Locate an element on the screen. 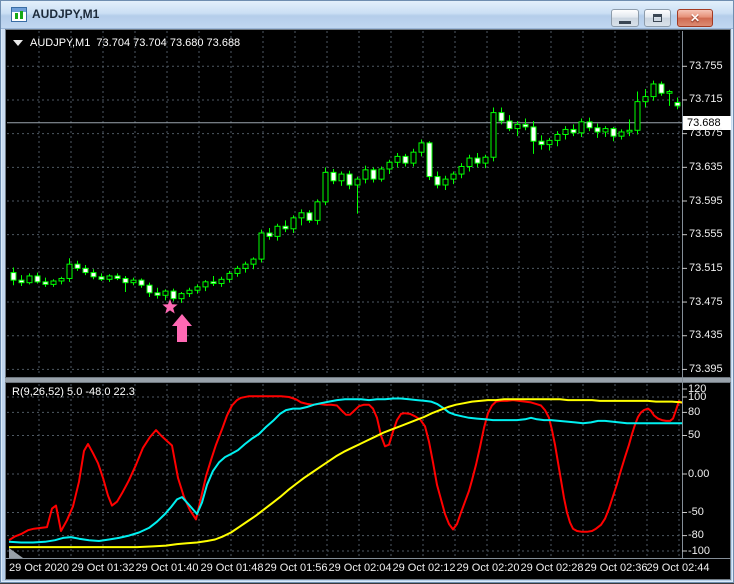 Image resolution: width=734 pixels, height=584 pixels. close-icon: ✕ is located at coordinates (695, 18).